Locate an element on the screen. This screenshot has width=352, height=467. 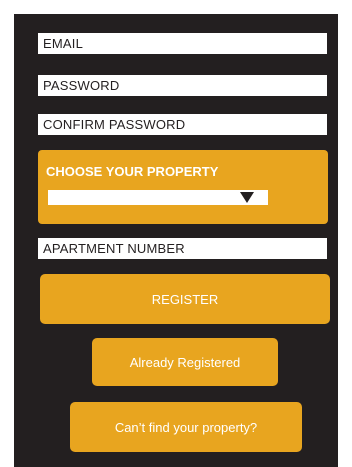
triangle-down-icon is located at coordinates (247, 197).